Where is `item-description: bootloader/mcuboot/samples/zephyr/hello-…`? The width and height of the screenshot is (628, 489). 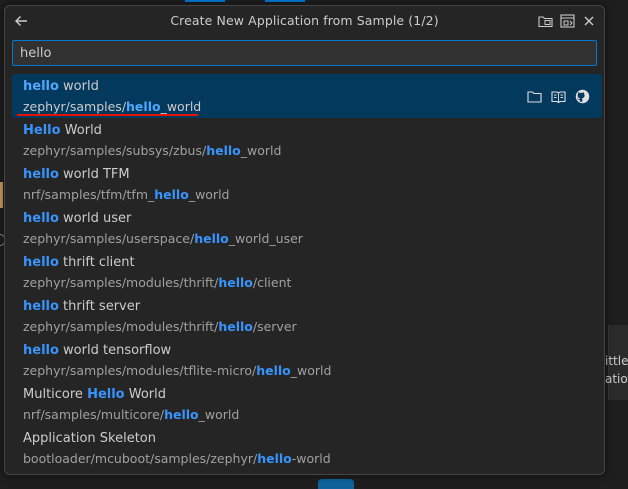
item-description: bootloader/mcuboot/samples/zephyr/hello-… is located at coordinates (312, 458).